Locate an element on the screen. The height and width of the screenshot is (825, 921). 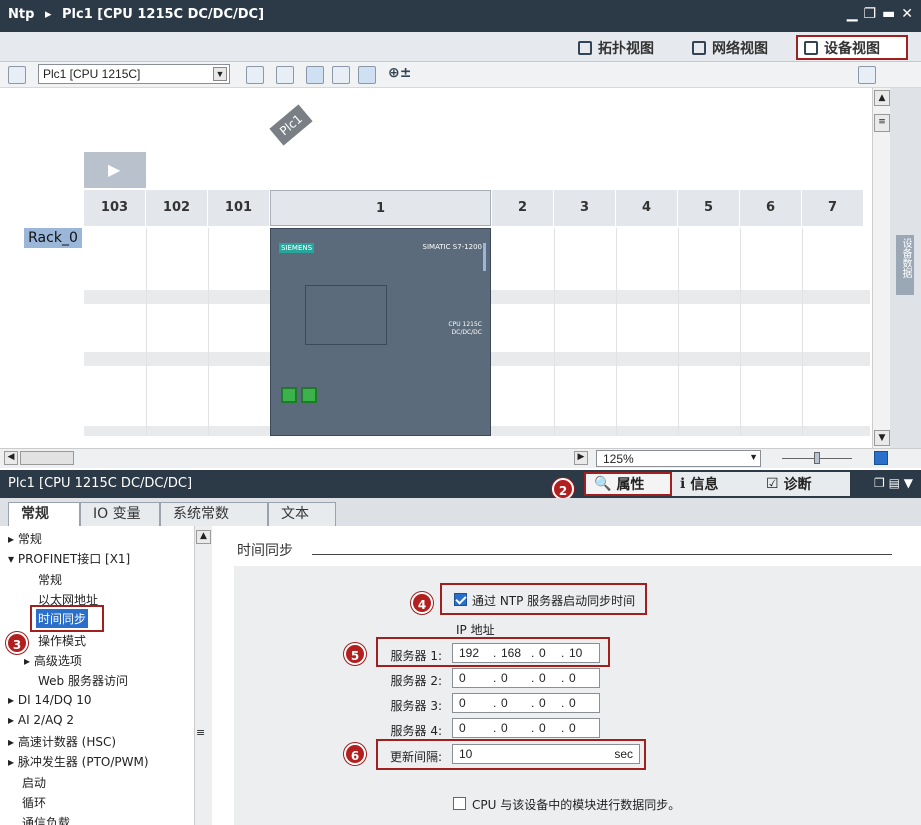
zoom-icon: ⊕± is located at coordinates (399, 73).